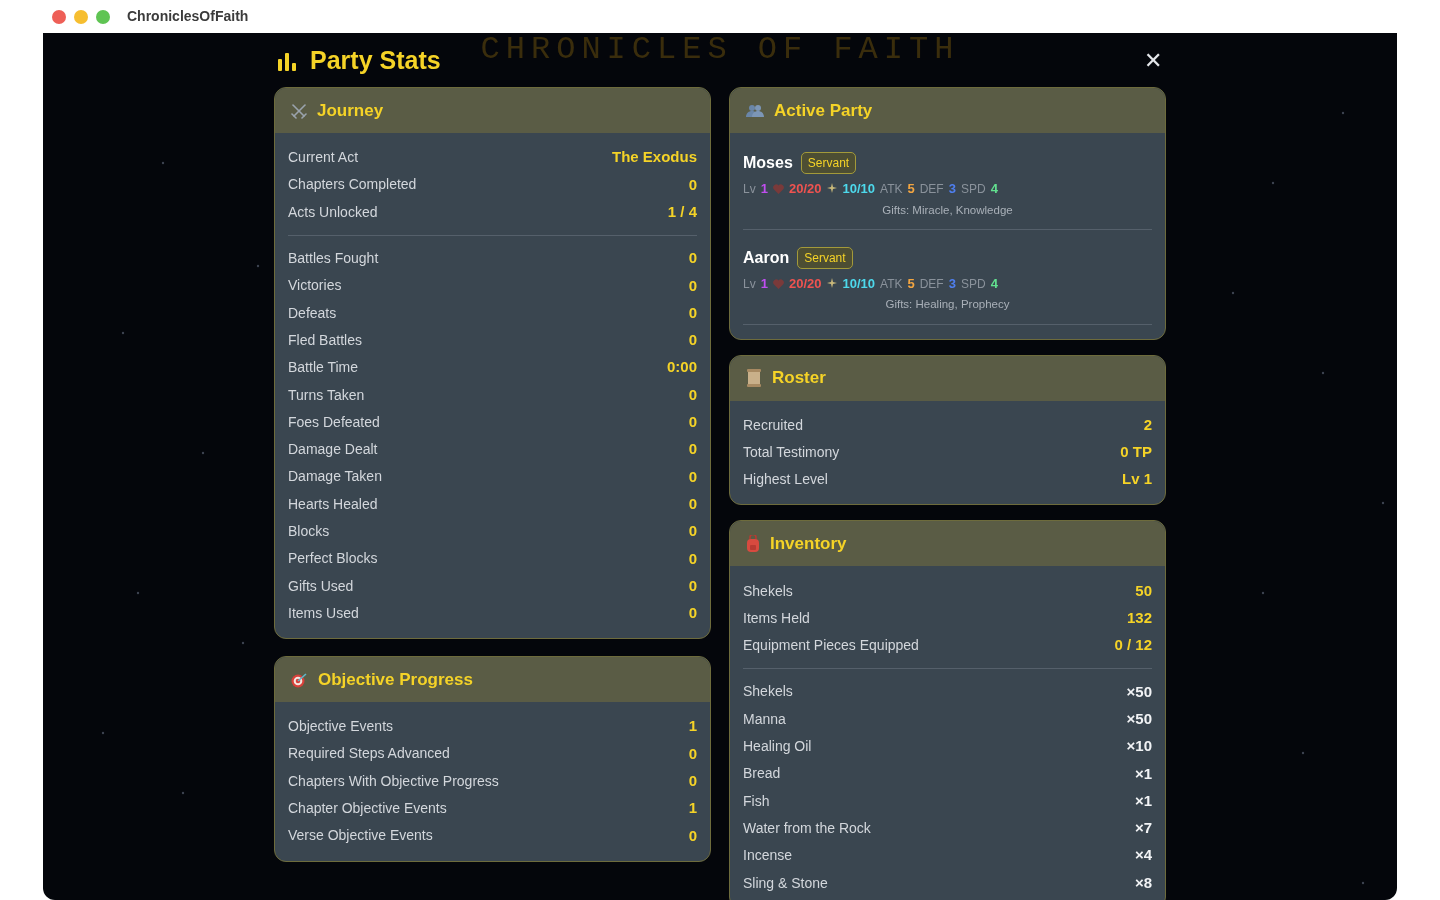 Image resolution: width=1440 pixels, height=900 pixels. I want to click on stat-value: The Exodus, so click(654, 157).